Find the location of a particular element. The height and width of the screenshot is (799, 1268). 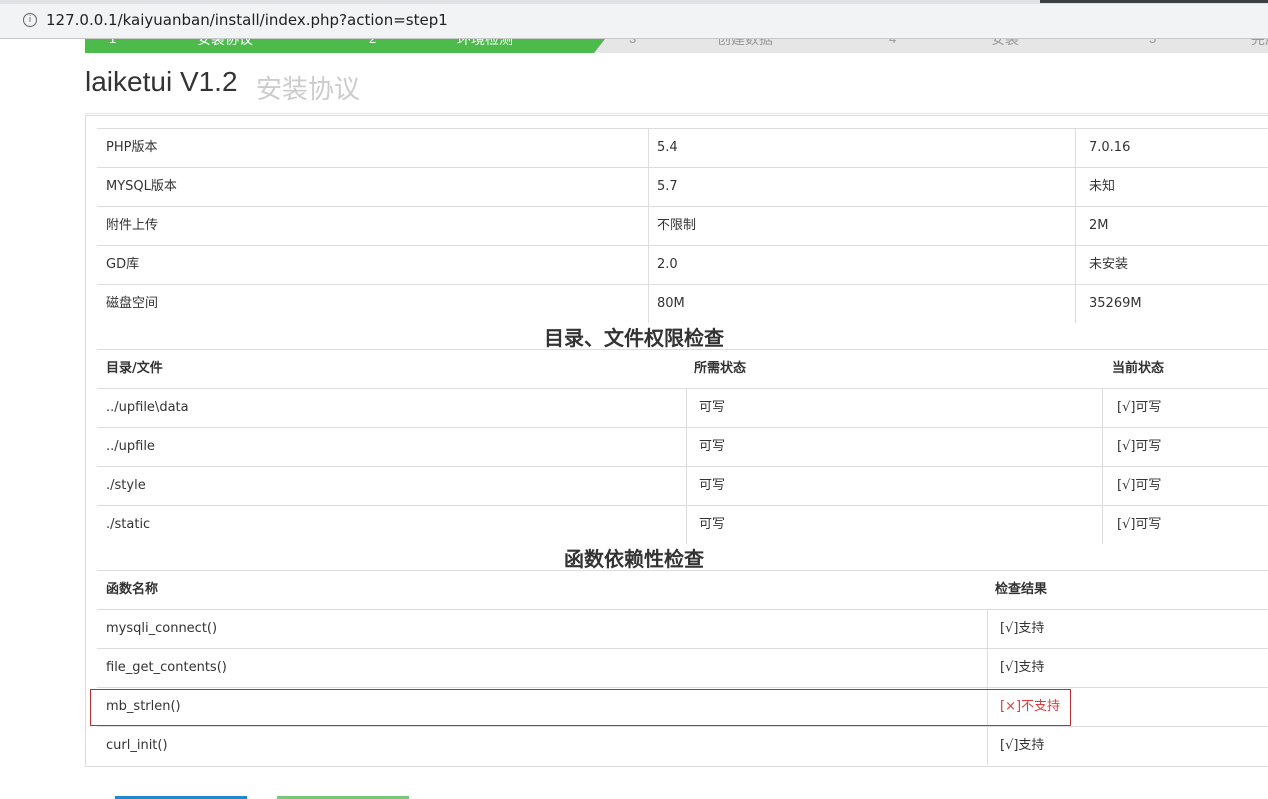

env-name: GD库 is located at coordinates (123, 264).